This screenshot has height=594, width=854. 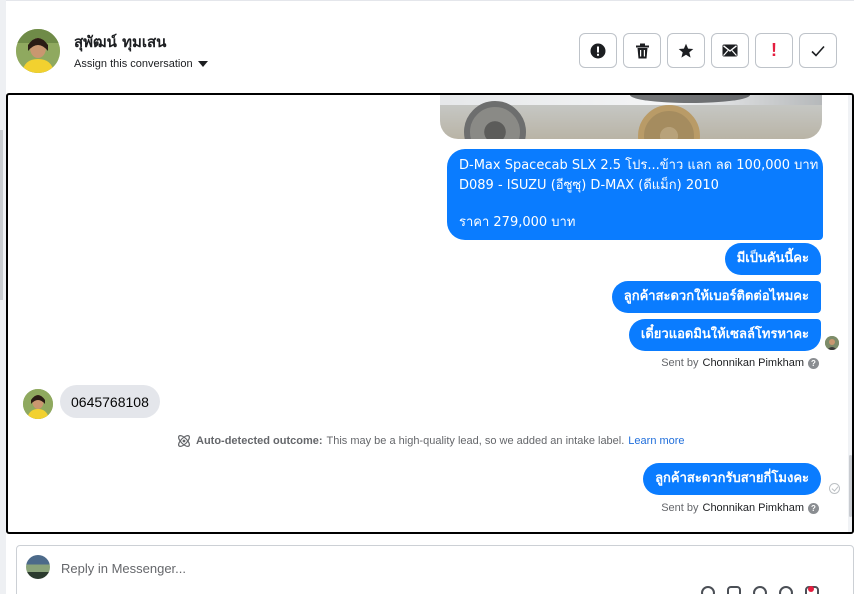 I want to click on assign-label: Assign this conversation, so click(x=133, y=64).